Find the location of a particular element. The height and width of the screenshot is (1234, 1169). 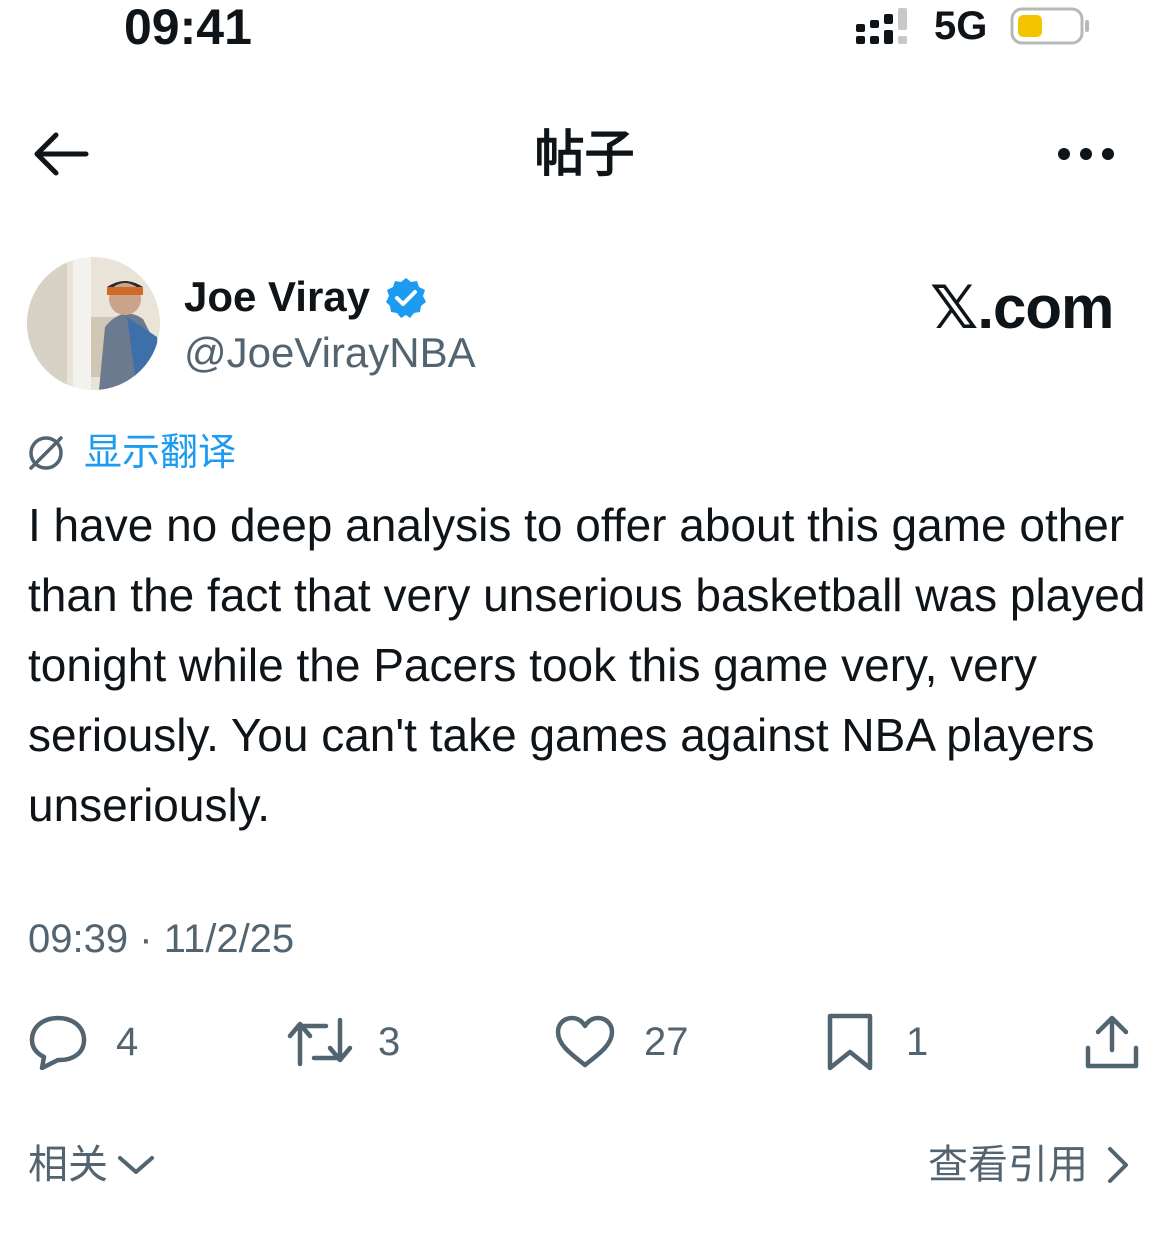

author-name: Joe Viray is located at coordinates (277, 297).